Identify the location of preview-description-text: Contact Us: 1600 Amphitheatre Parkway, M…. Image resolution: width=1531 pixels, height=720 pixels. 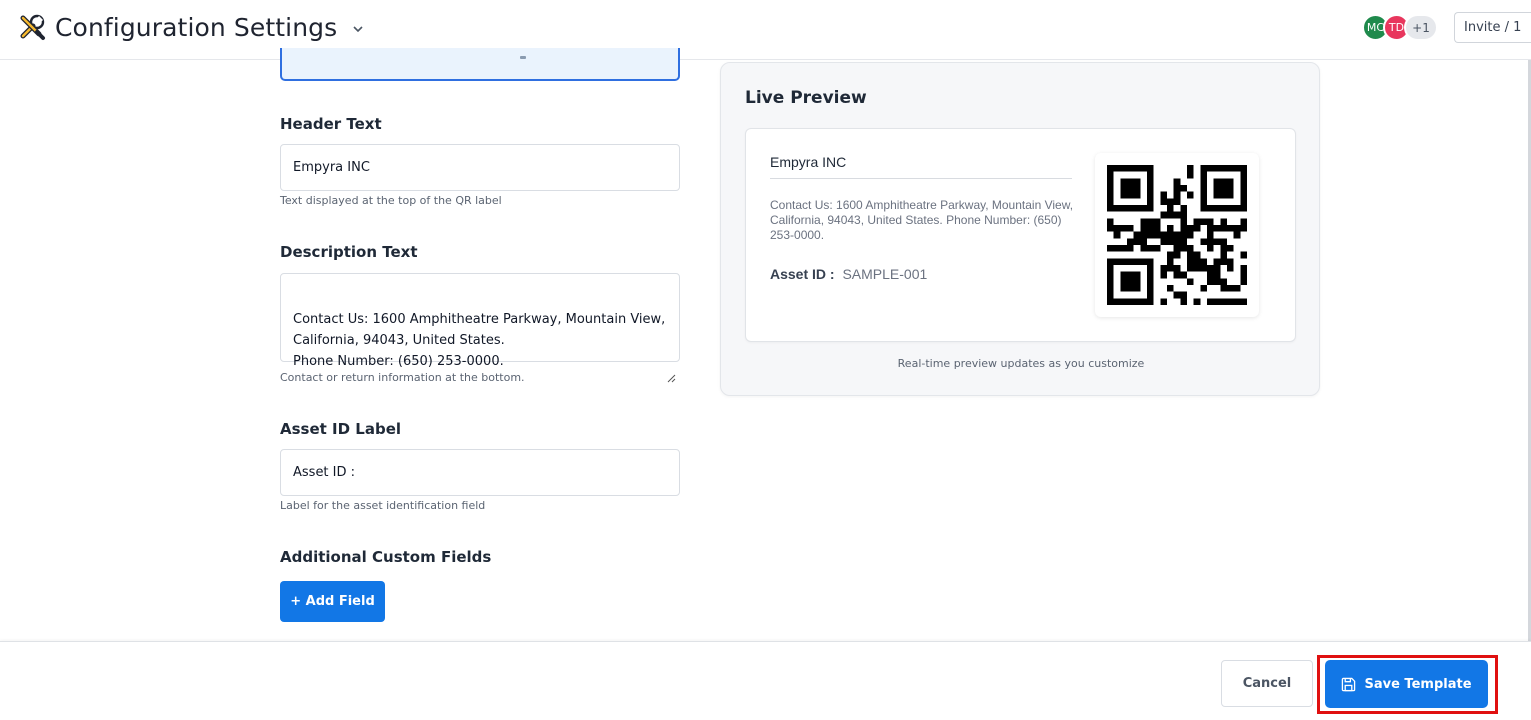
(922, 220).